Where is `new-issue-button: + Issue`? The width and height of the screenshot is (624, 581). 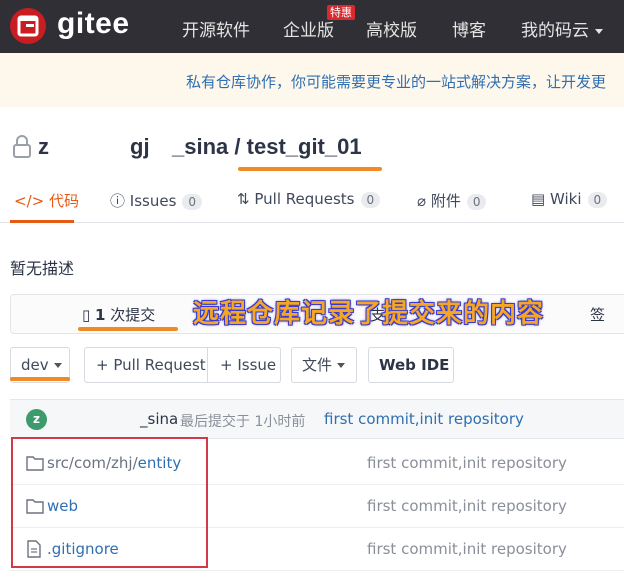 new-issue-button: + Issue is located at coordinates (245, 365).